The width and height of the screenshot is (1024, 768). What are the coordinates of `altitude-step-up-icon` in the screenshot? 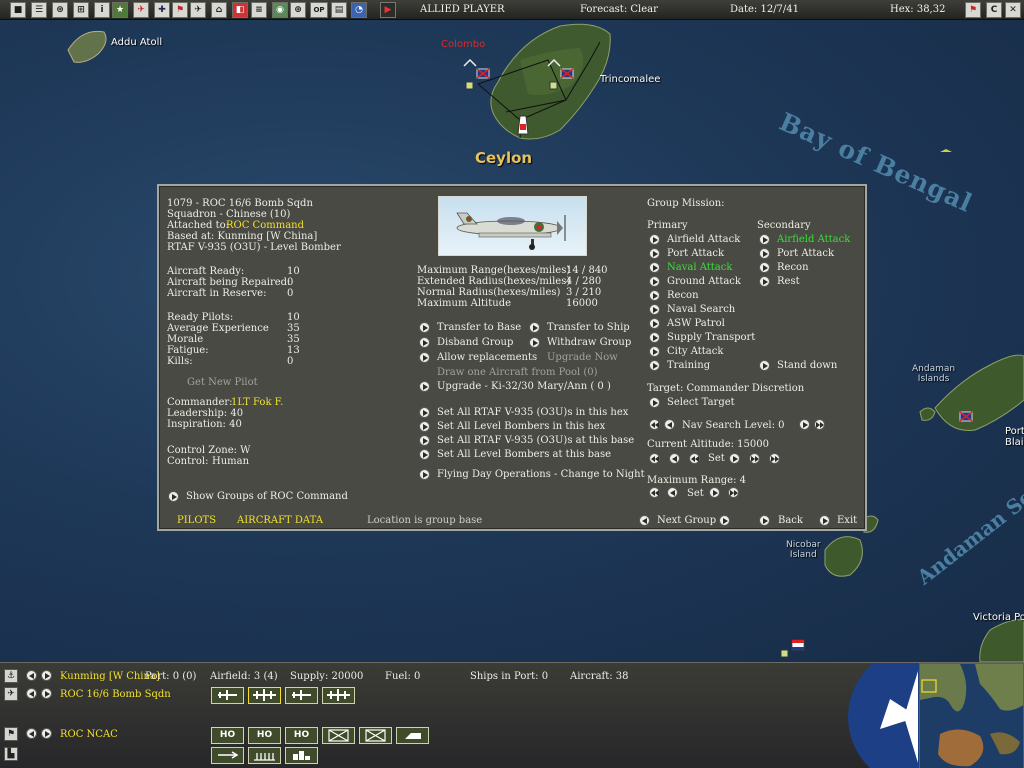 It's located at (754, 458).